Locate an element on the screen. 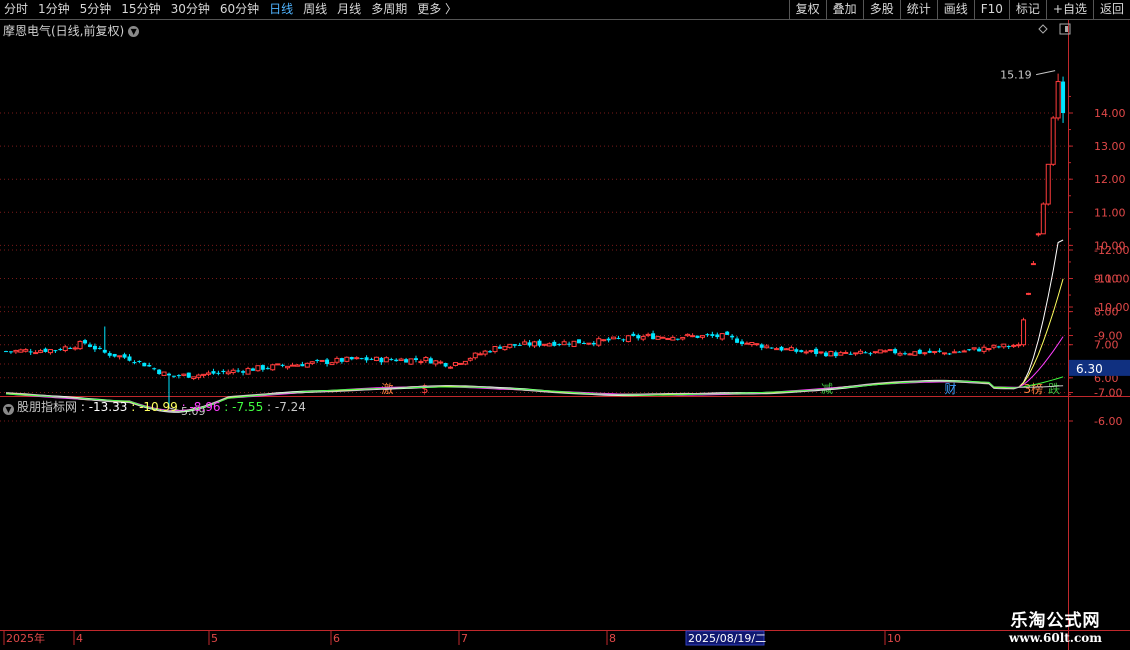 The image size is (1130, 650). indicator-tick-label: -11.00 is located at coordinates (1111, 279).